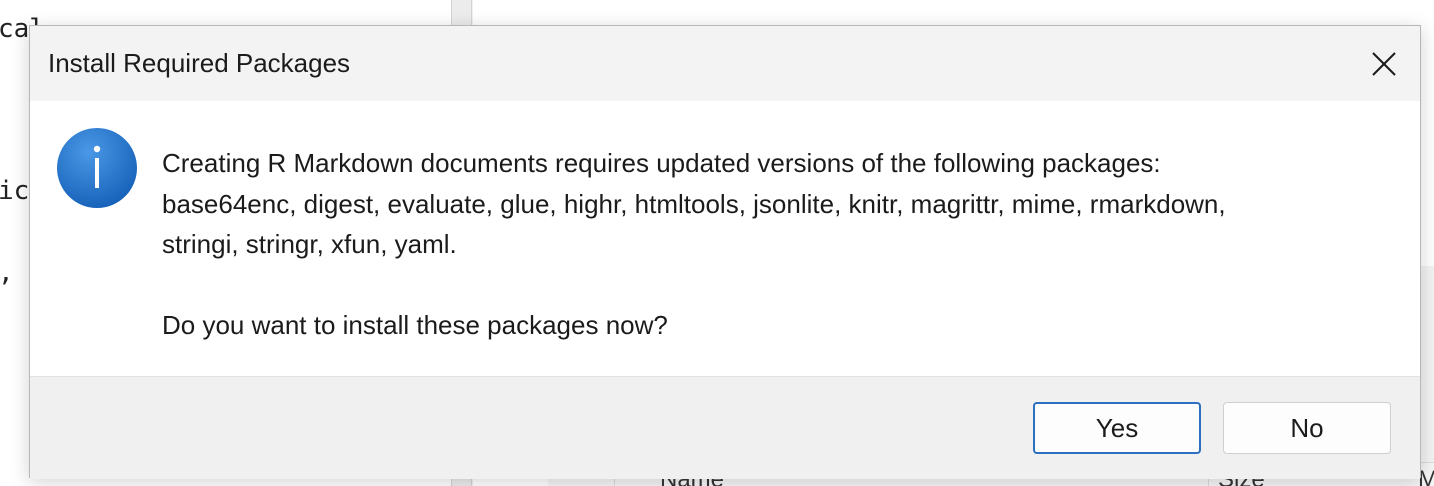  I want to click on files-pane-scrollbar, so click(1427, 376).